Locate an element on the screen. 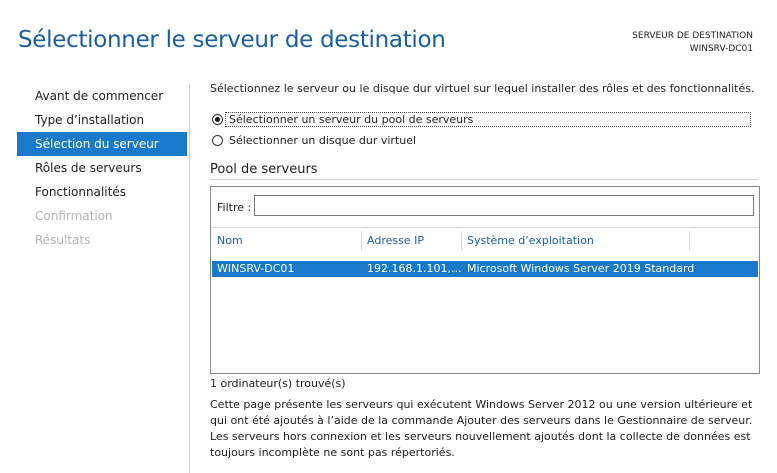 This screenshot has height=473, width=777. nav-step-before-you-begin: Avant de commencer is located at coordinates (102, 96).